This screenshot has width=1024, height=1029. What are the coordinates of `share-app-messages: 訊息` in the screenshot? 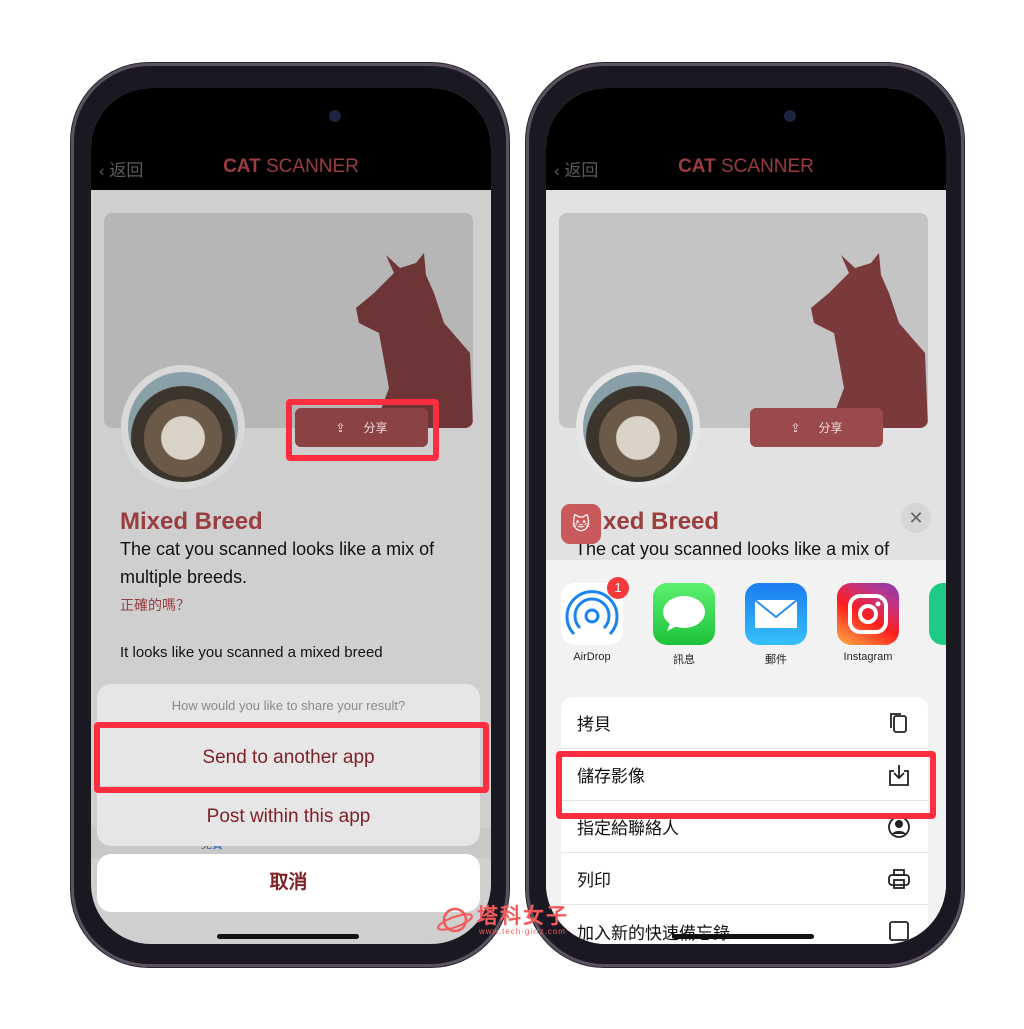 It's located at (684, 625).